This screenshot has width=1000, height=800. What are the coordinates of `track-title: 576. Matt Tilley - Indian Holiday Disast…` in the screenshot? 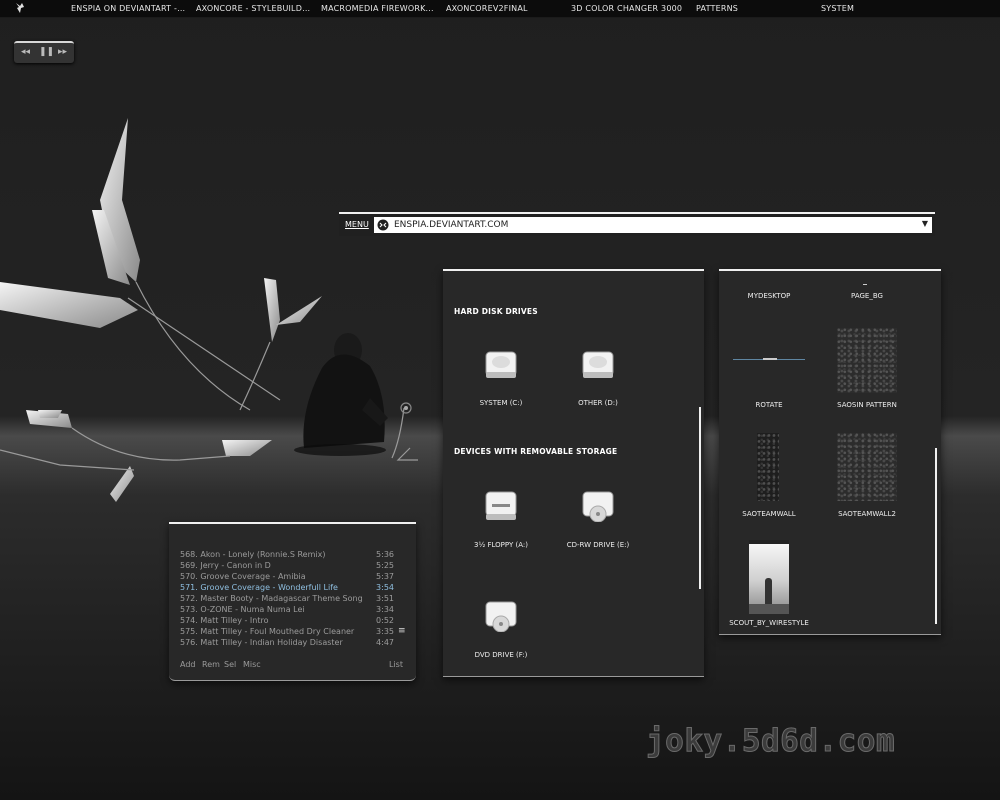 It's located at (261, 642).